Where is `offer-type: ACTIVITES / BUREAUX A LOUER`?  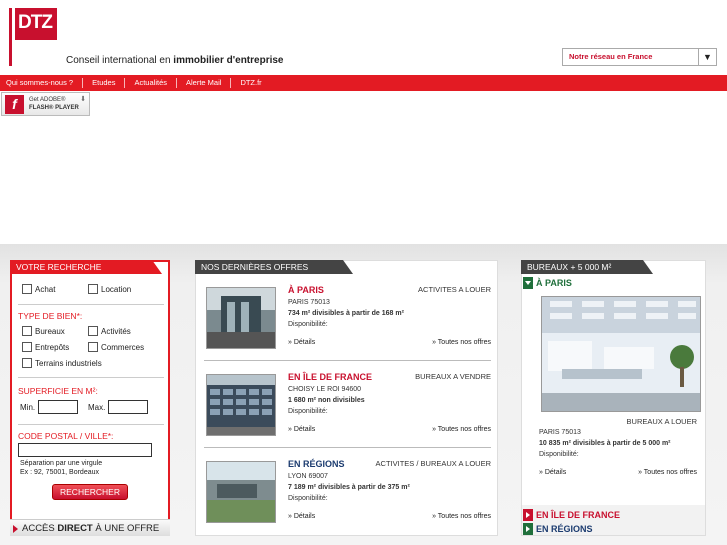
offer-type: ACTIVITES / BUREAUX A LOUER is located at coordinates (433, 463).